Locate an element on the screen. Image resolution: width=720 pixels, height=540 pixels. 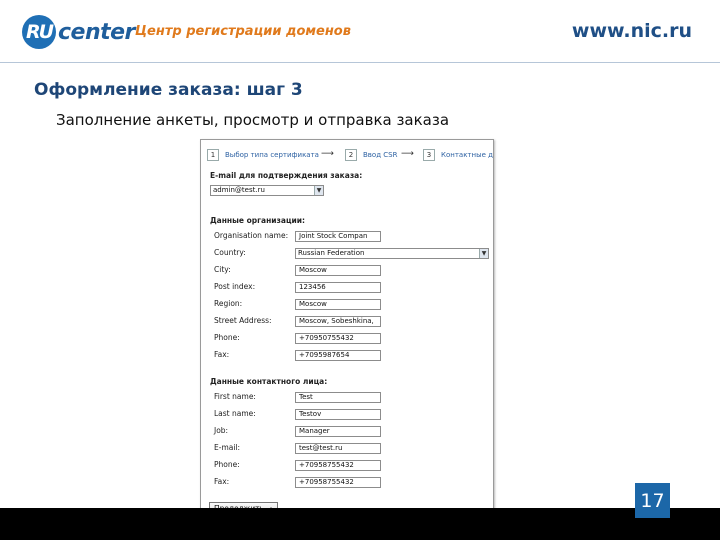
org-fax-label: Fax: is located at coordinates (222, 354).